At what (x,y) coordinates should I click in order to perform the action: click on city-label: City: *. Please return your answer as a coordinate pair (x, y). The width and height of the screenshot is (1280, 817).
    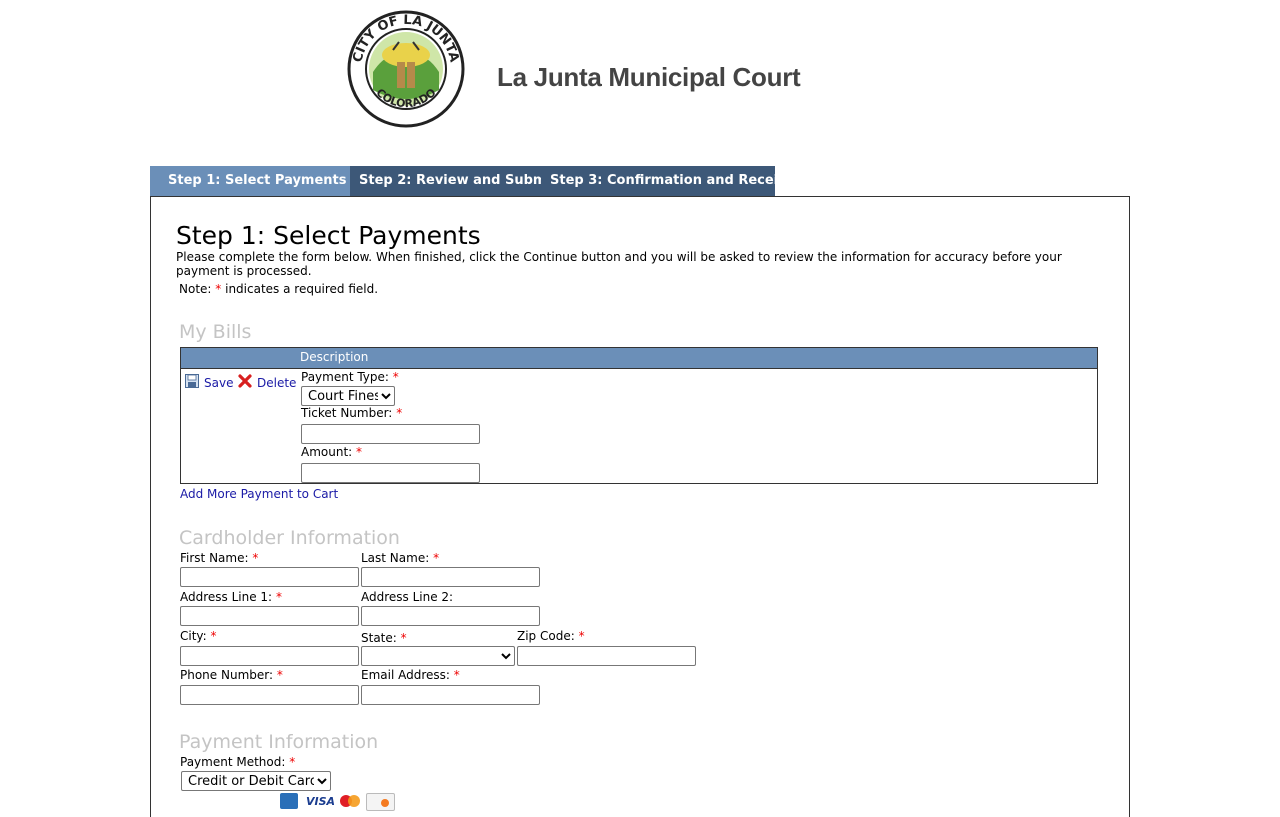
    Looking at the image, I should click on (198, 636).